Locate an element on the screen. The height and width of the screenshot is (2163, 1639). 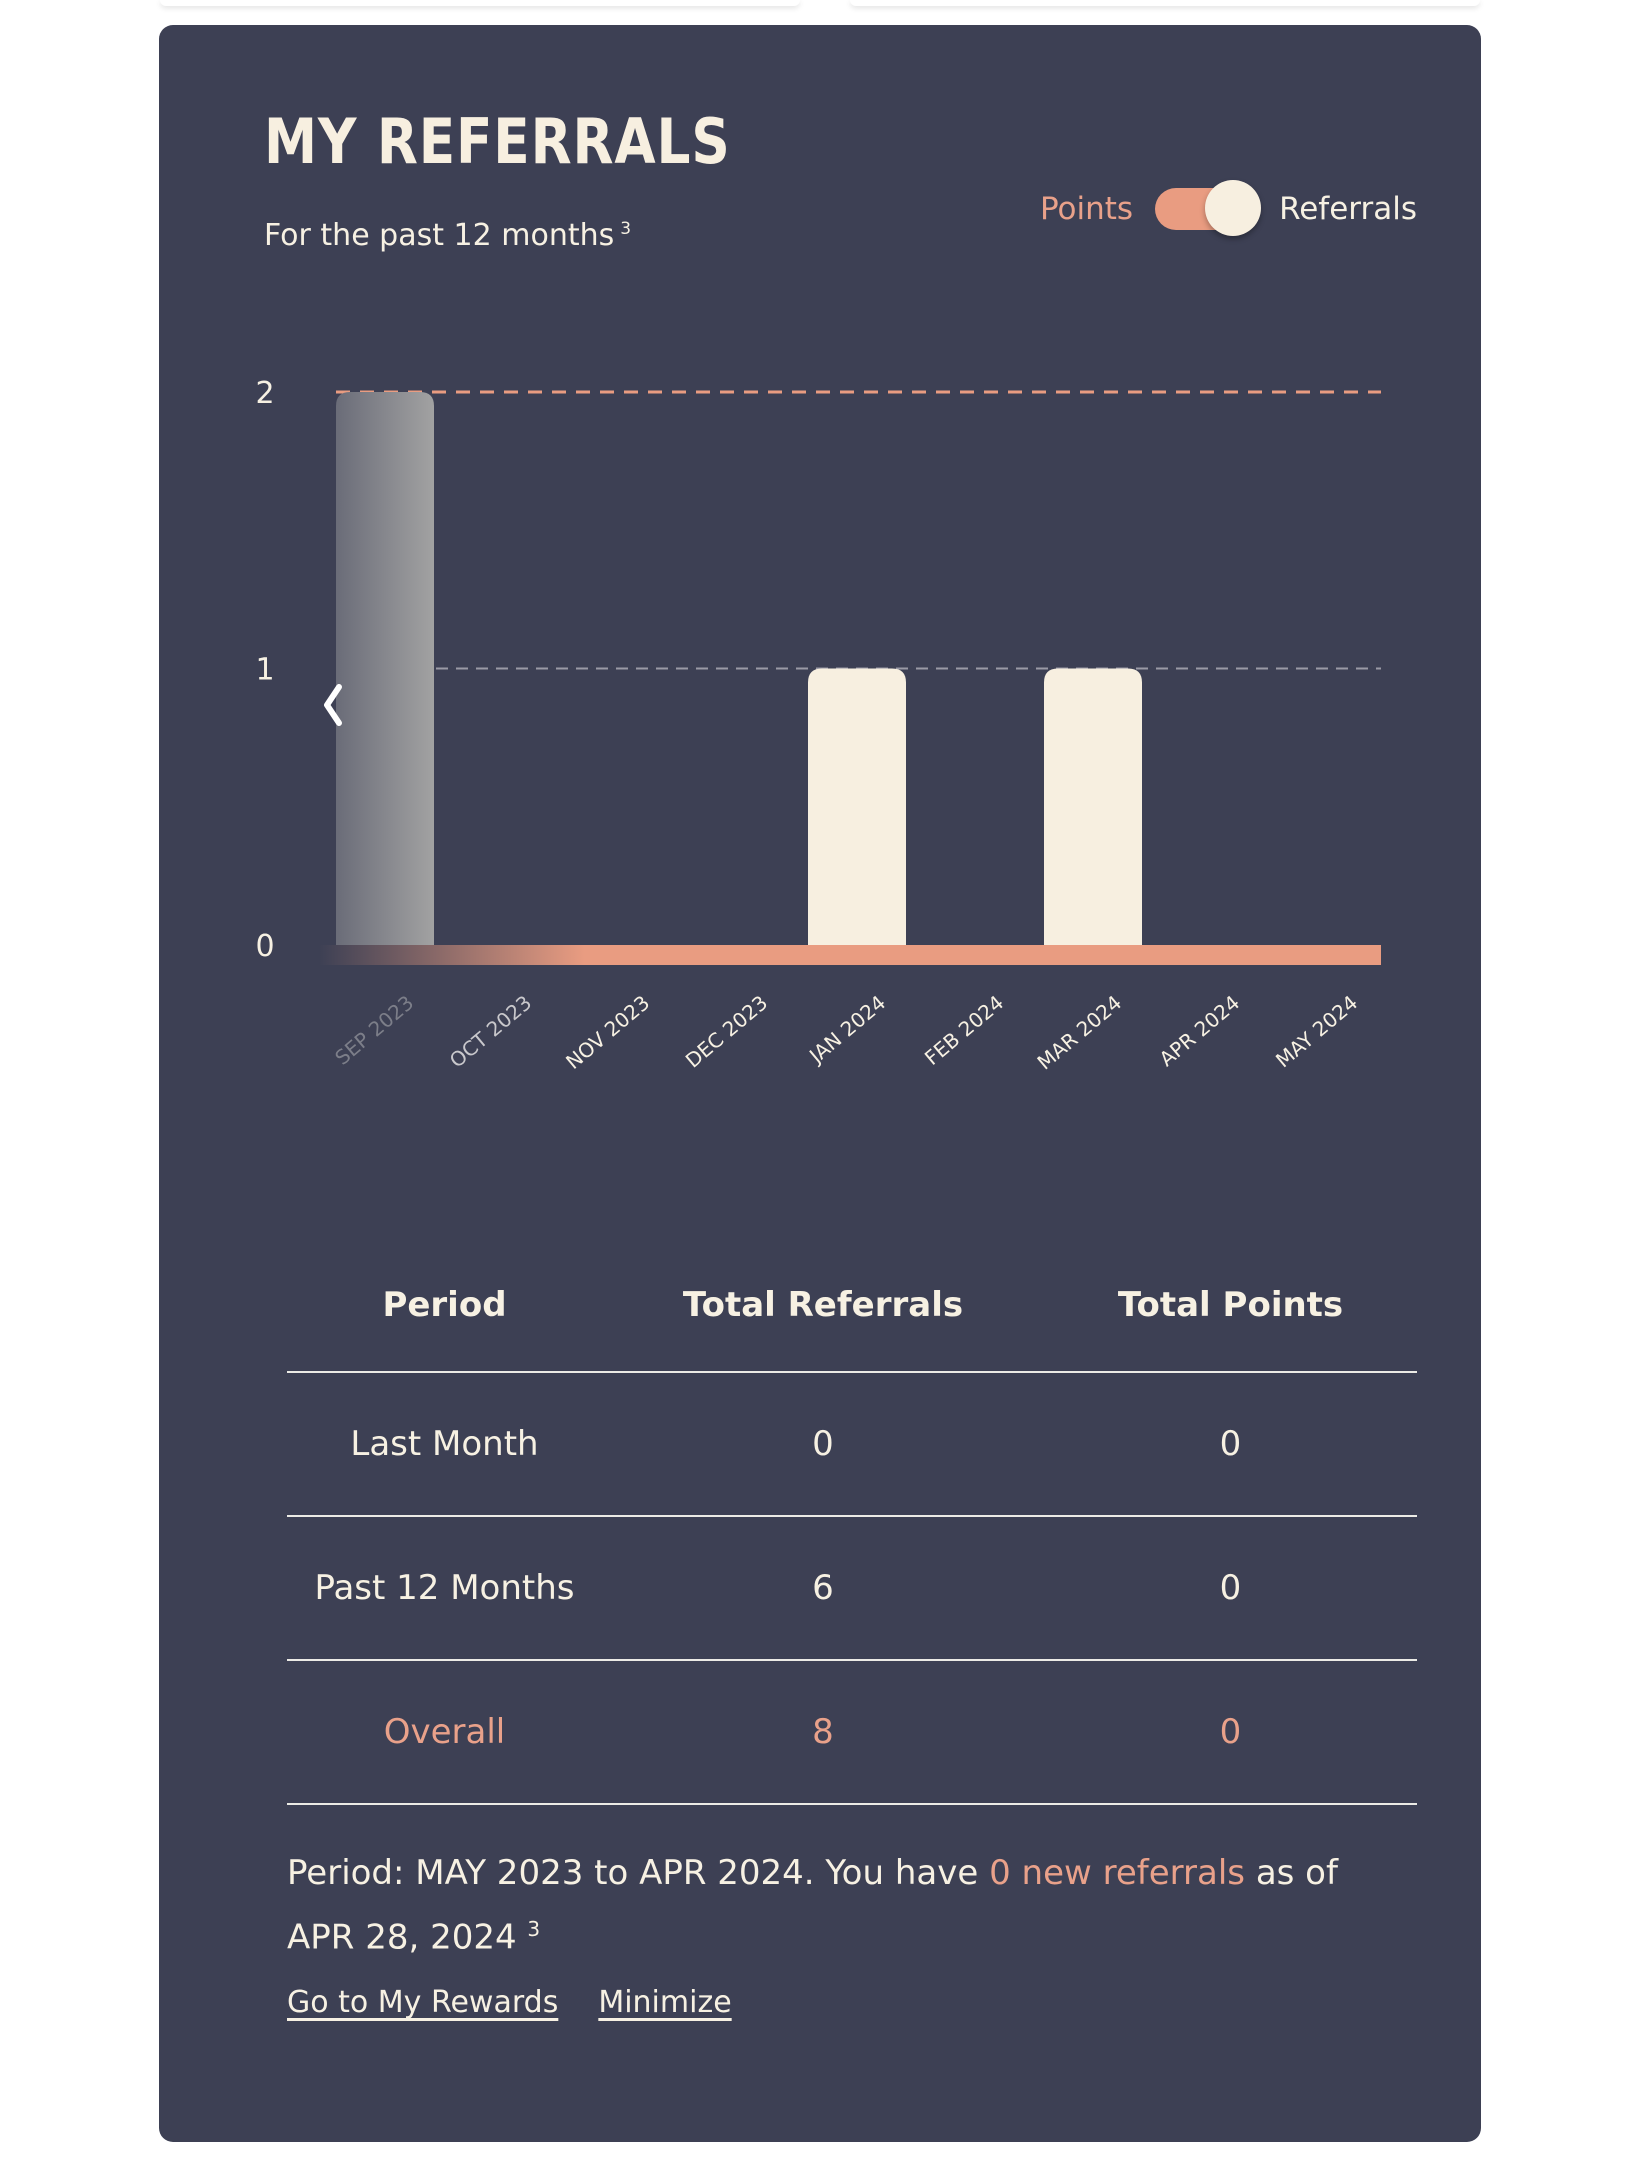
new-referrals-highlight: 0 new referrals is located at coordinates (1117, 1873).